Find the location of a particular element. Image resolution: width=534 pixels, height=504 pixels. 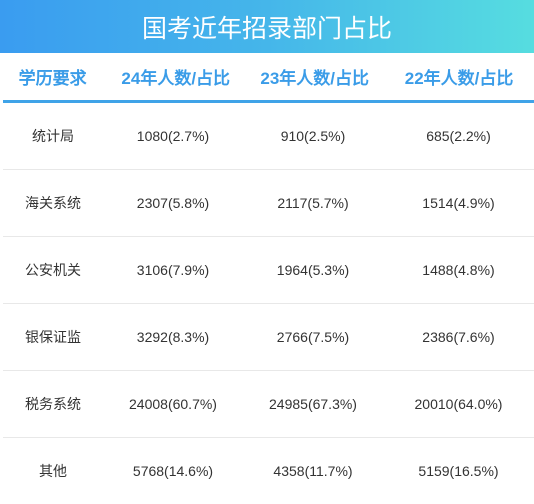

table-row: 其他 5768(14.6%) 4358(11.7%) 5159(16.5%) is located at coordinates (268, 471).